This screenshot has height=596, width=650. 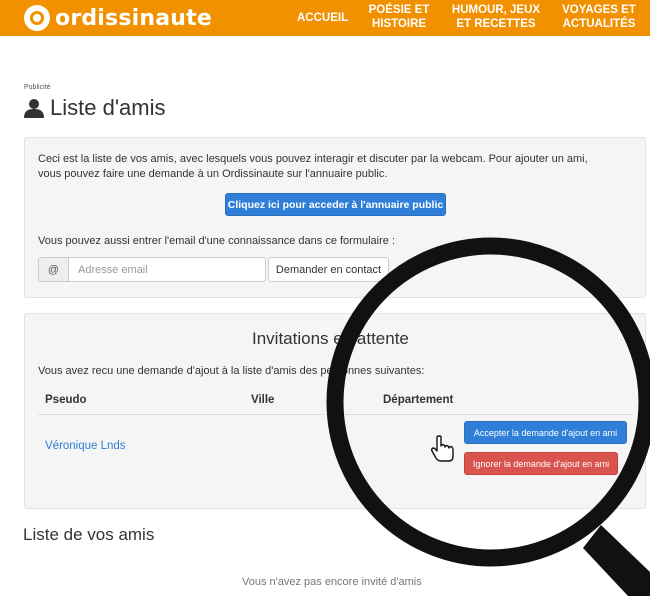 What do you see at coordinates (332, 582) in the screenshot?
I see `friends-empty-message: Vous n'avez pas encore invité d'amis` at bounding box center [332, 582].